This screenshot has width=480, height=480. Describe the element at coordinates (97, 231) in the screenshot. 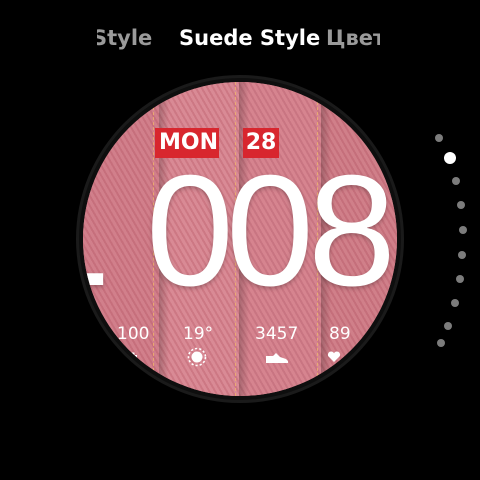

I see `hour-tens-digit: 1` at that location.